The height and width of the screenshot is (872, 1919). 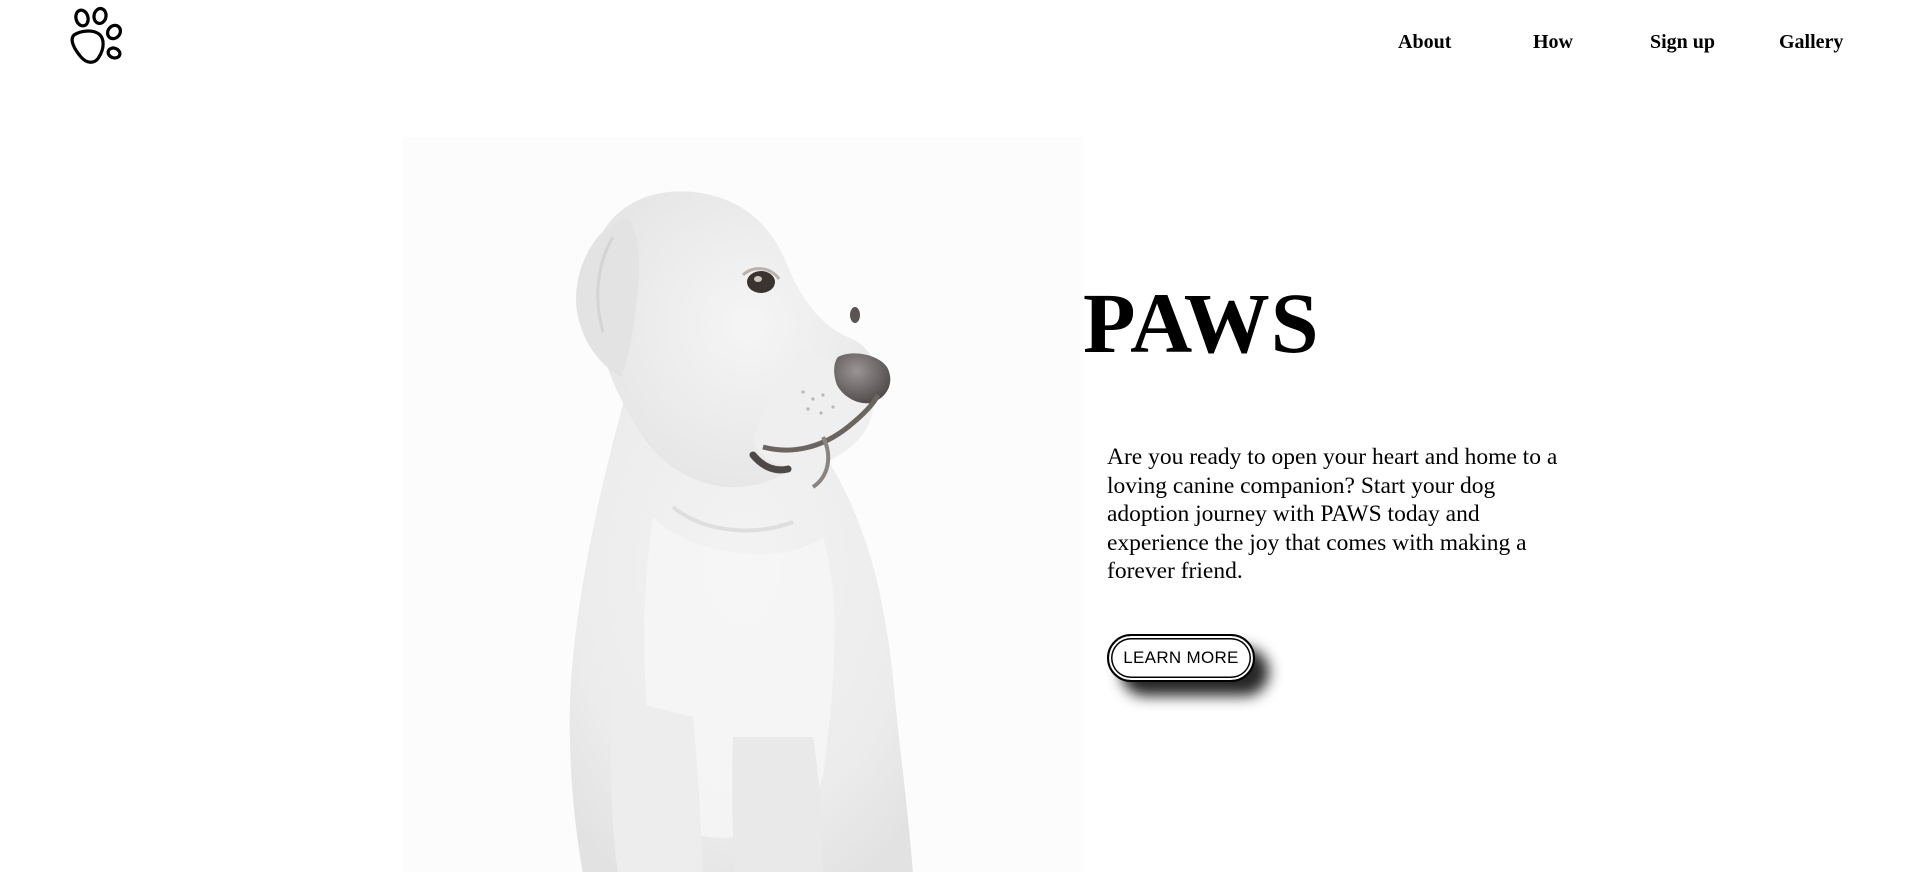 I want to click on main-nav: About How Sign up Gallery, so click(x=959, y=42).